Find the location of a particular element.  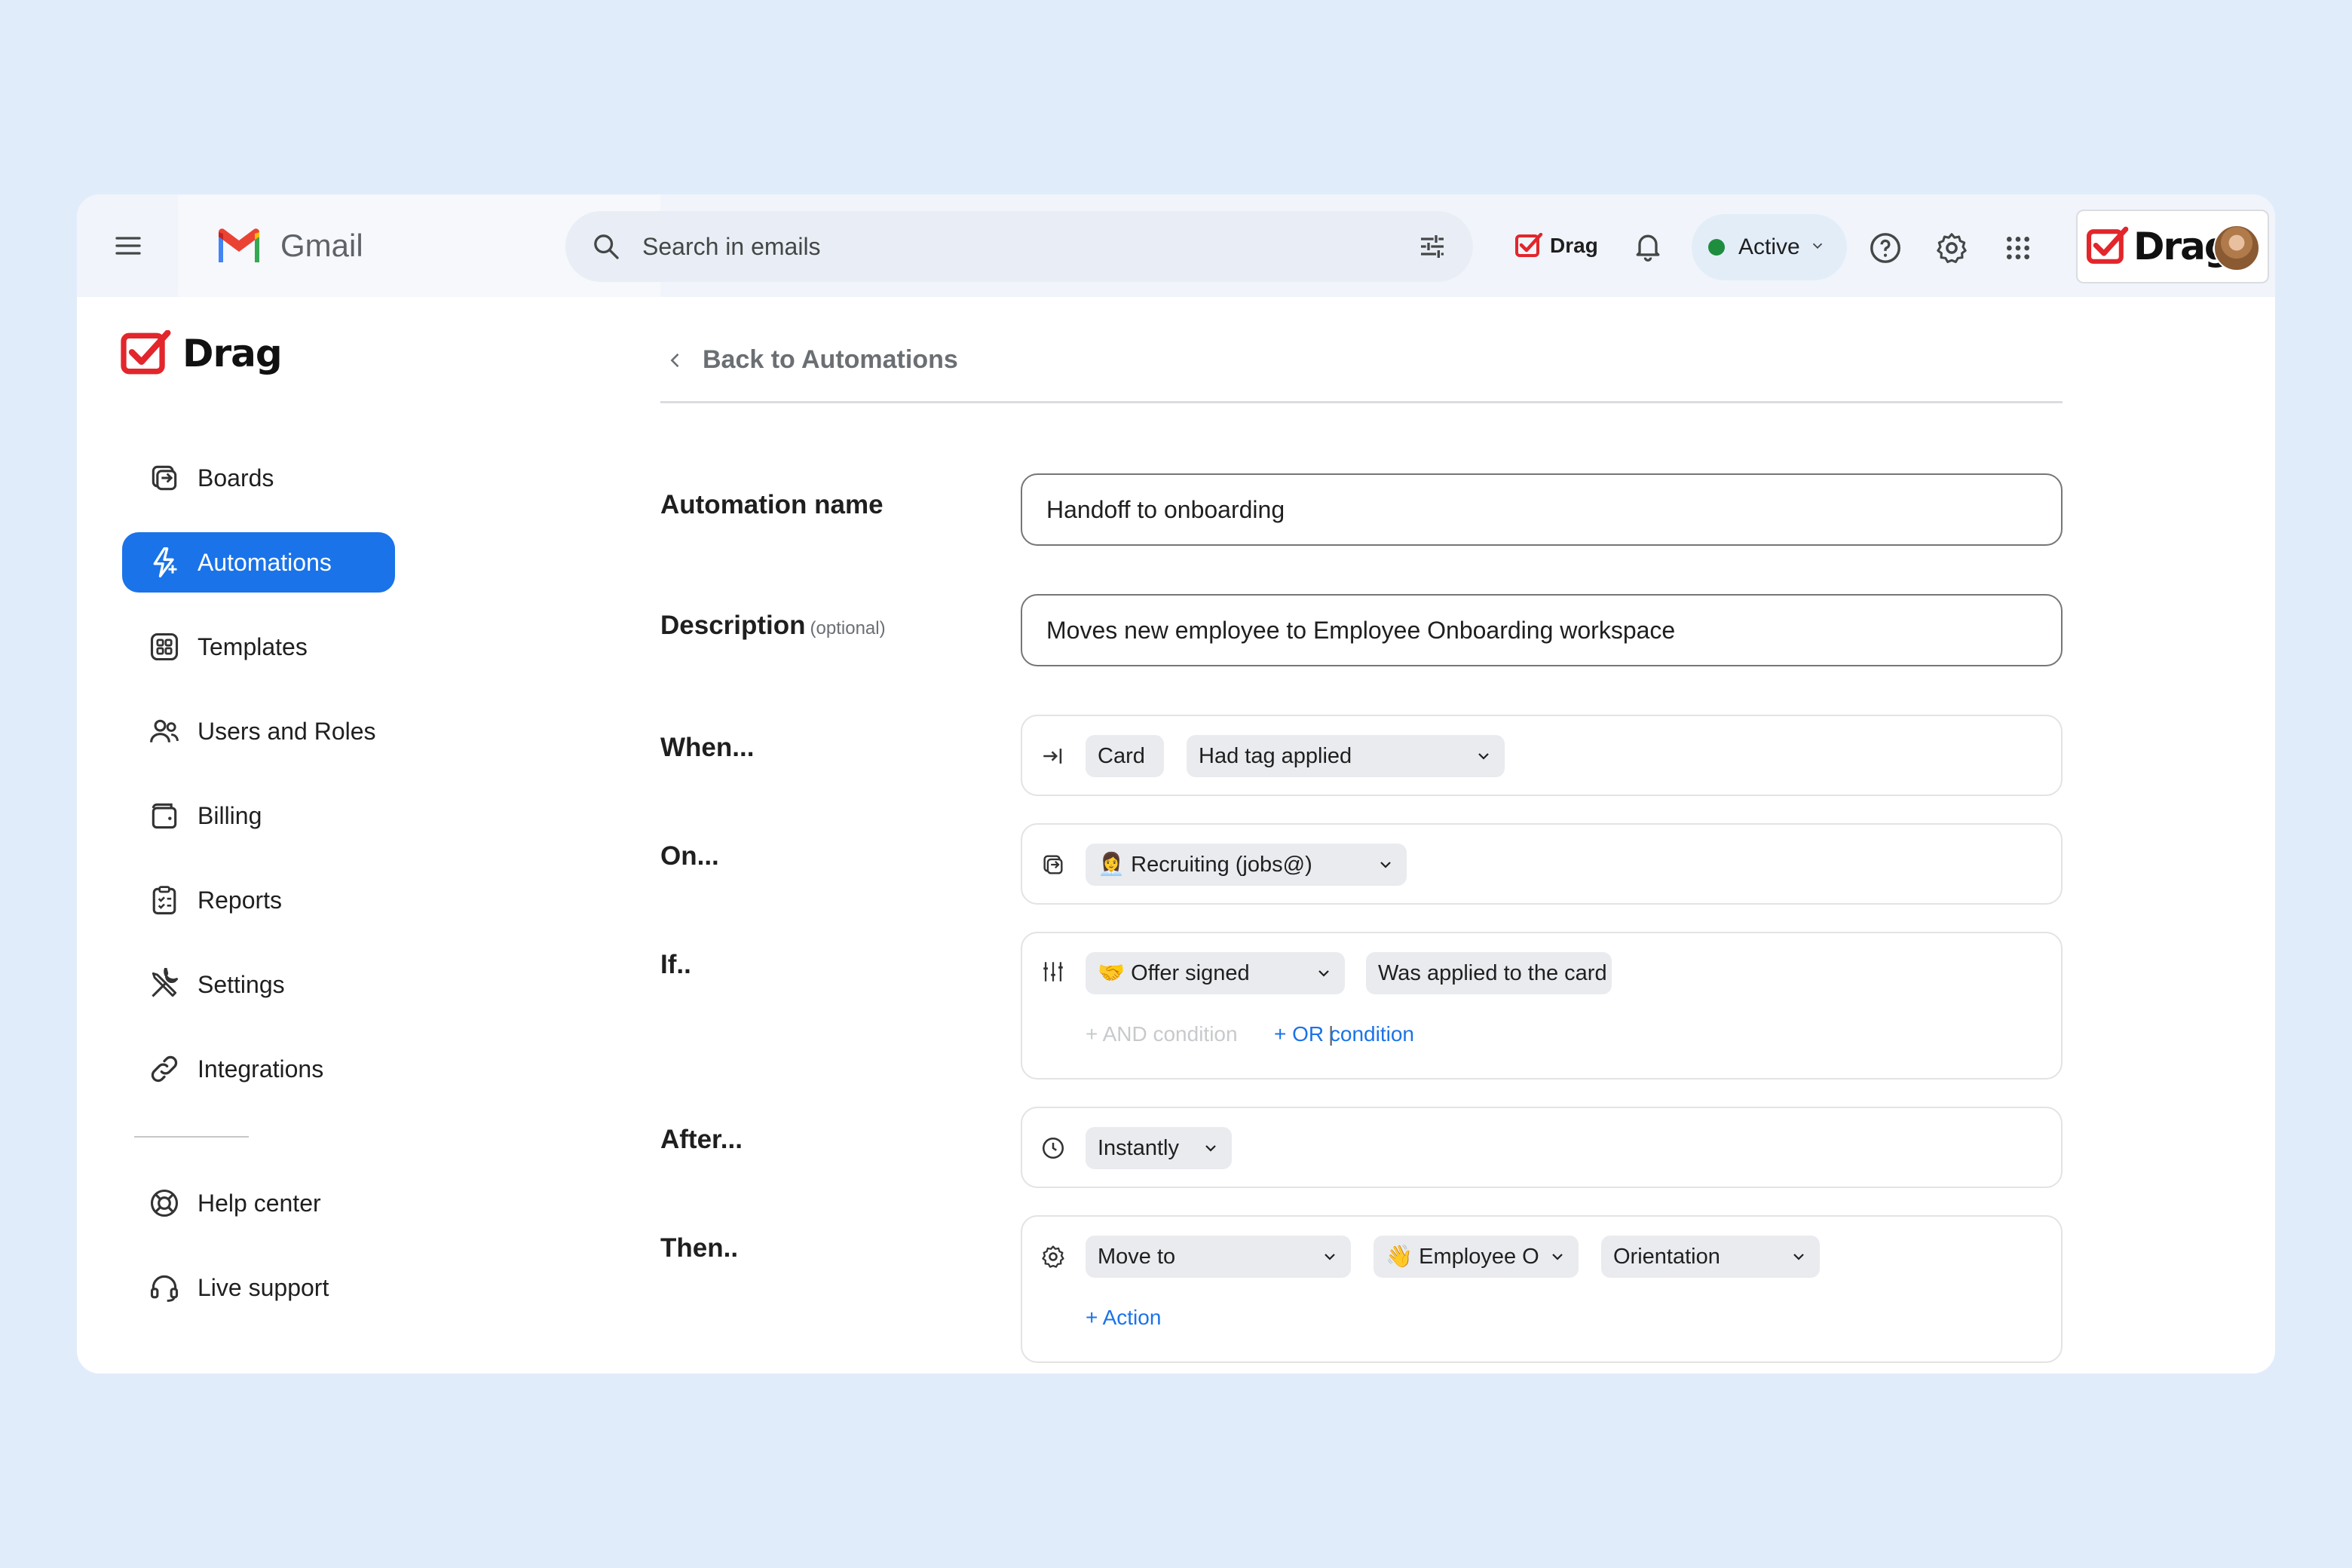

headset-icon is located at coordinates (164, 1287).